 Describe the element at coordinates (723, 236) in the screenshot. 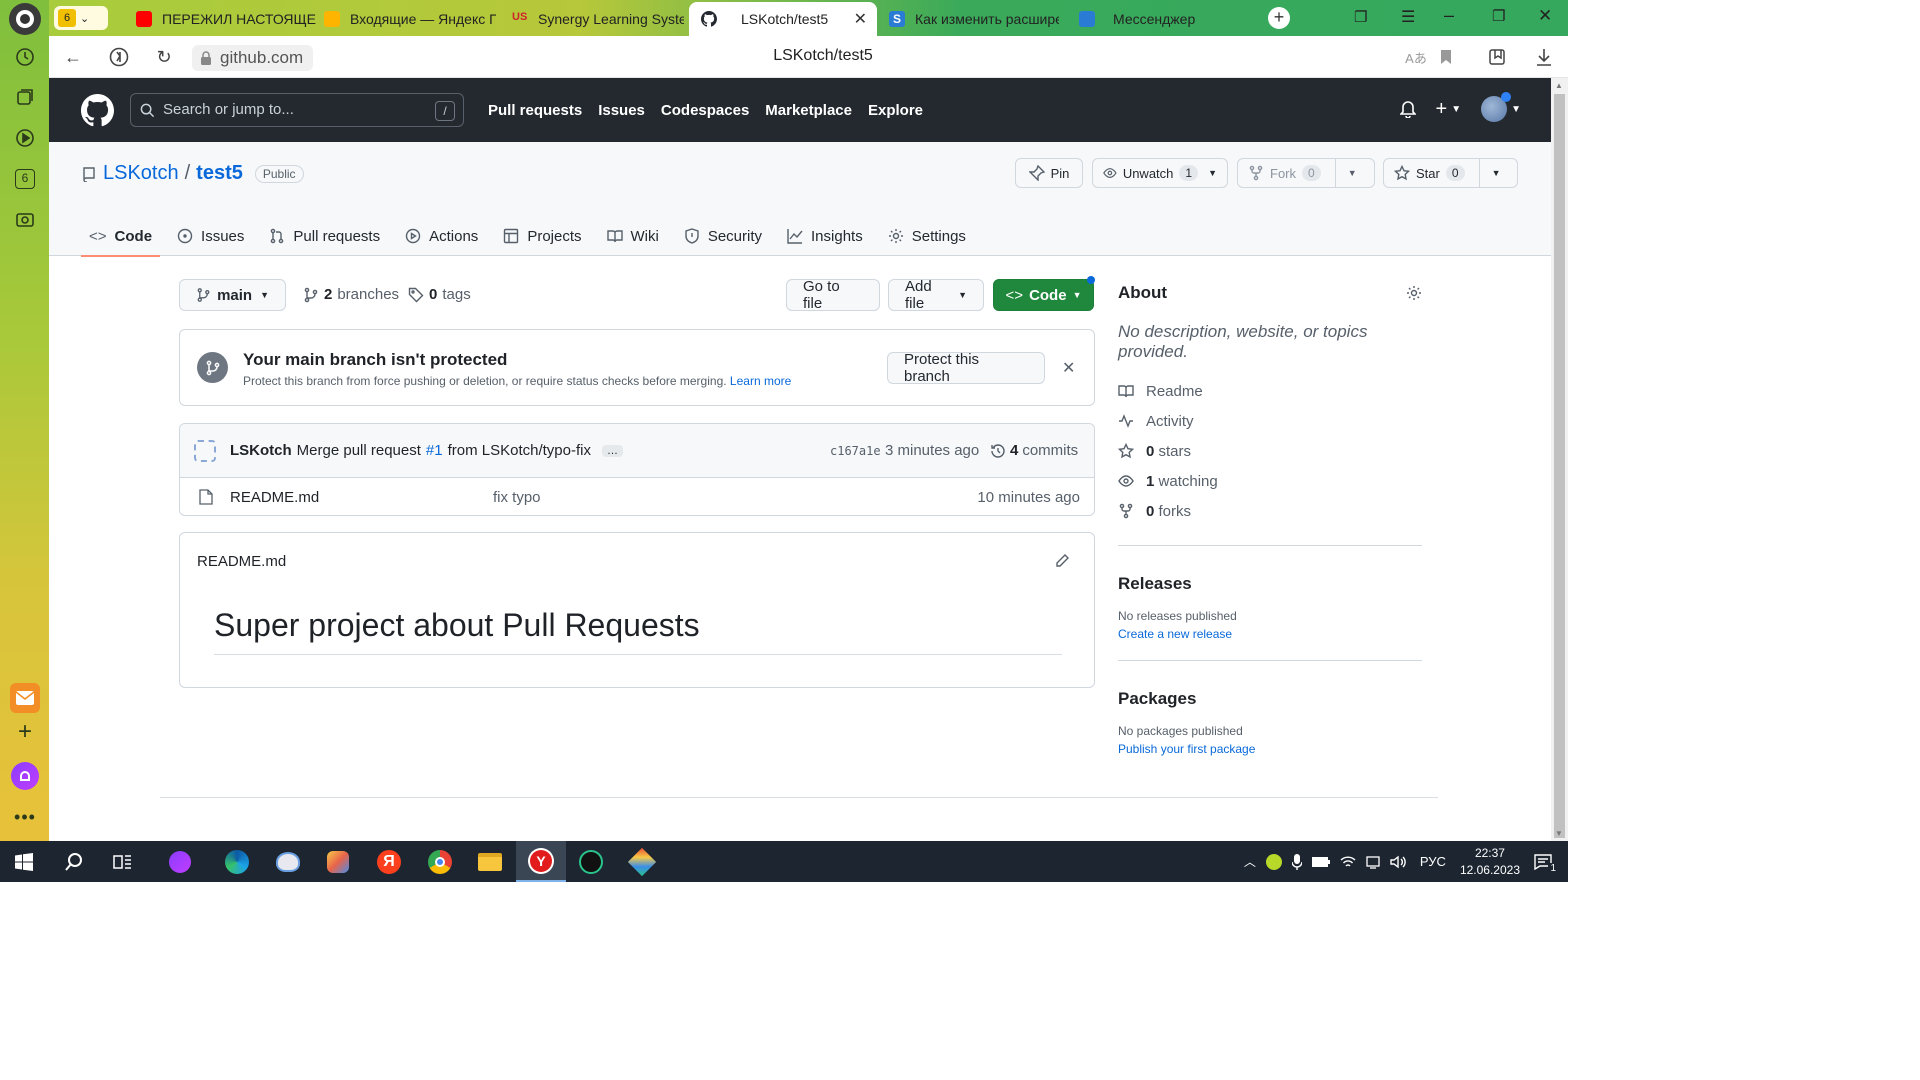

I see `tab-security: Security` at that location.